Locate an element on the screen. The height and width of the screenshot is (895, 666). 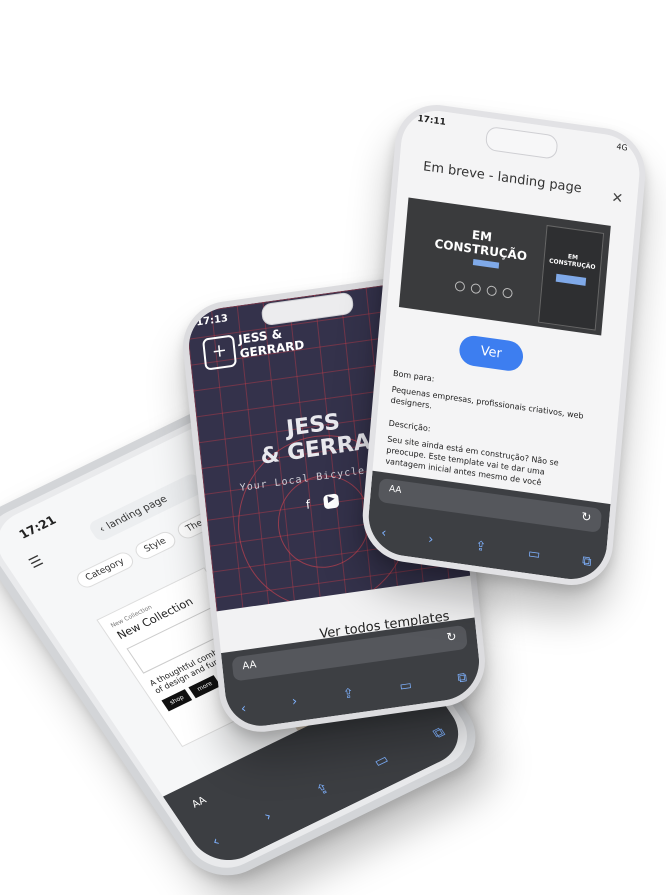
preview-social-dots is located at coordinates (483, 289).